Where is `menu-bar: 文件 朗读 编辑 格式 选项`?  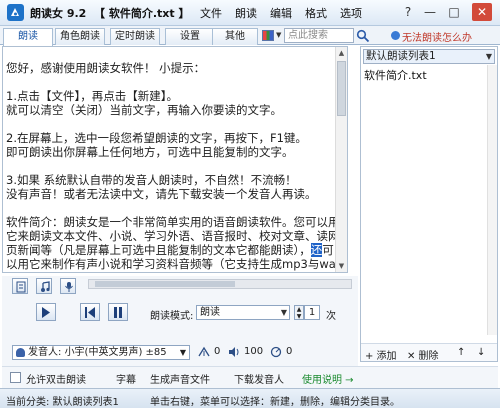 menu-bar: 文件 朗读 编辑 格式 选项 is located at coordinates (287, 13).